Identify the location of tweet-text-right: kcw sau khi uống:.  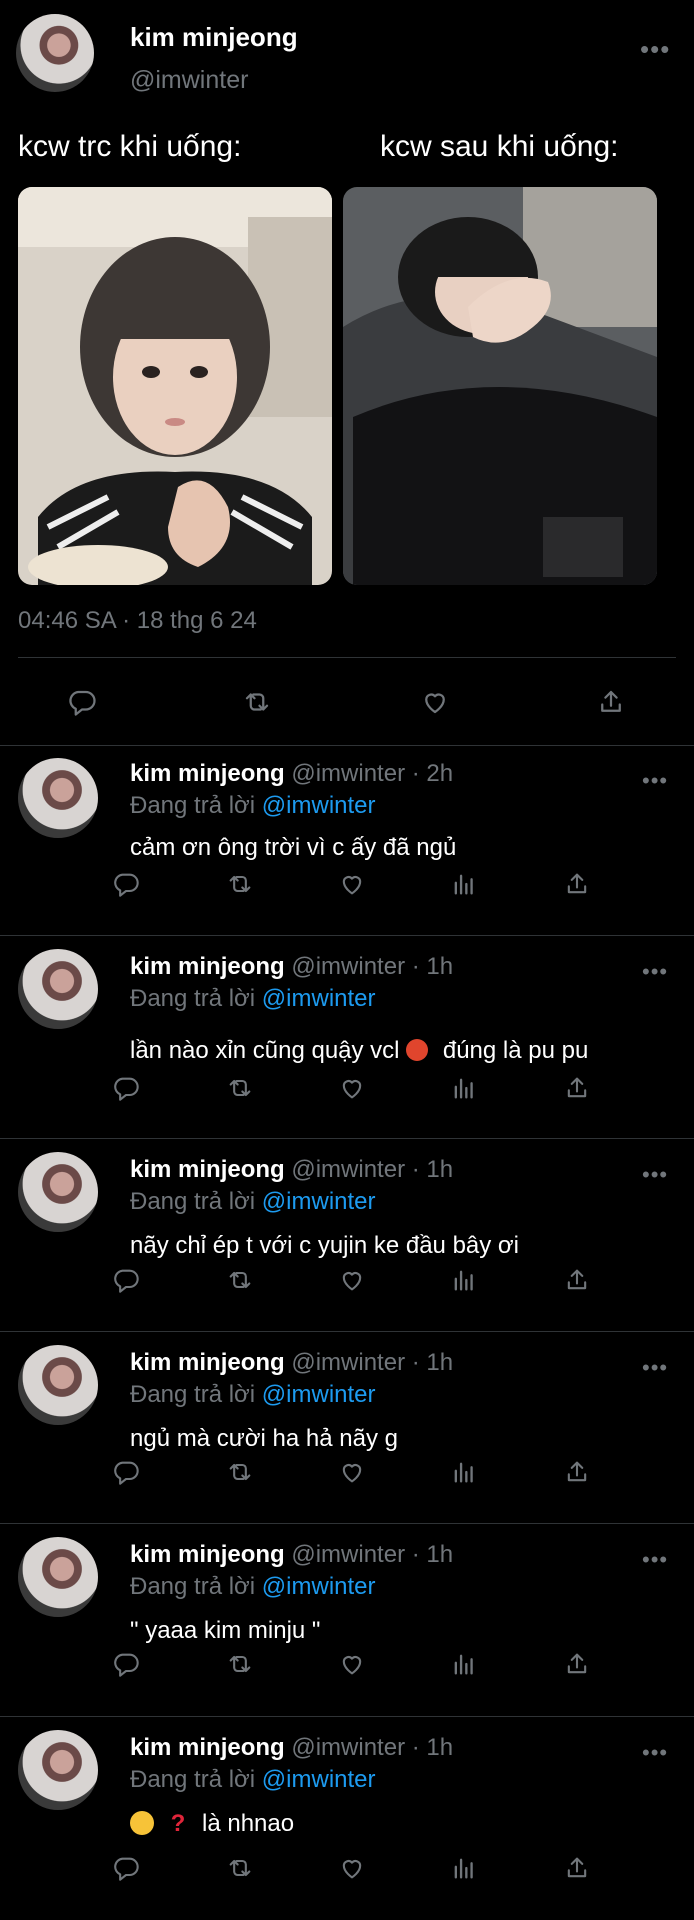
(499, 146).